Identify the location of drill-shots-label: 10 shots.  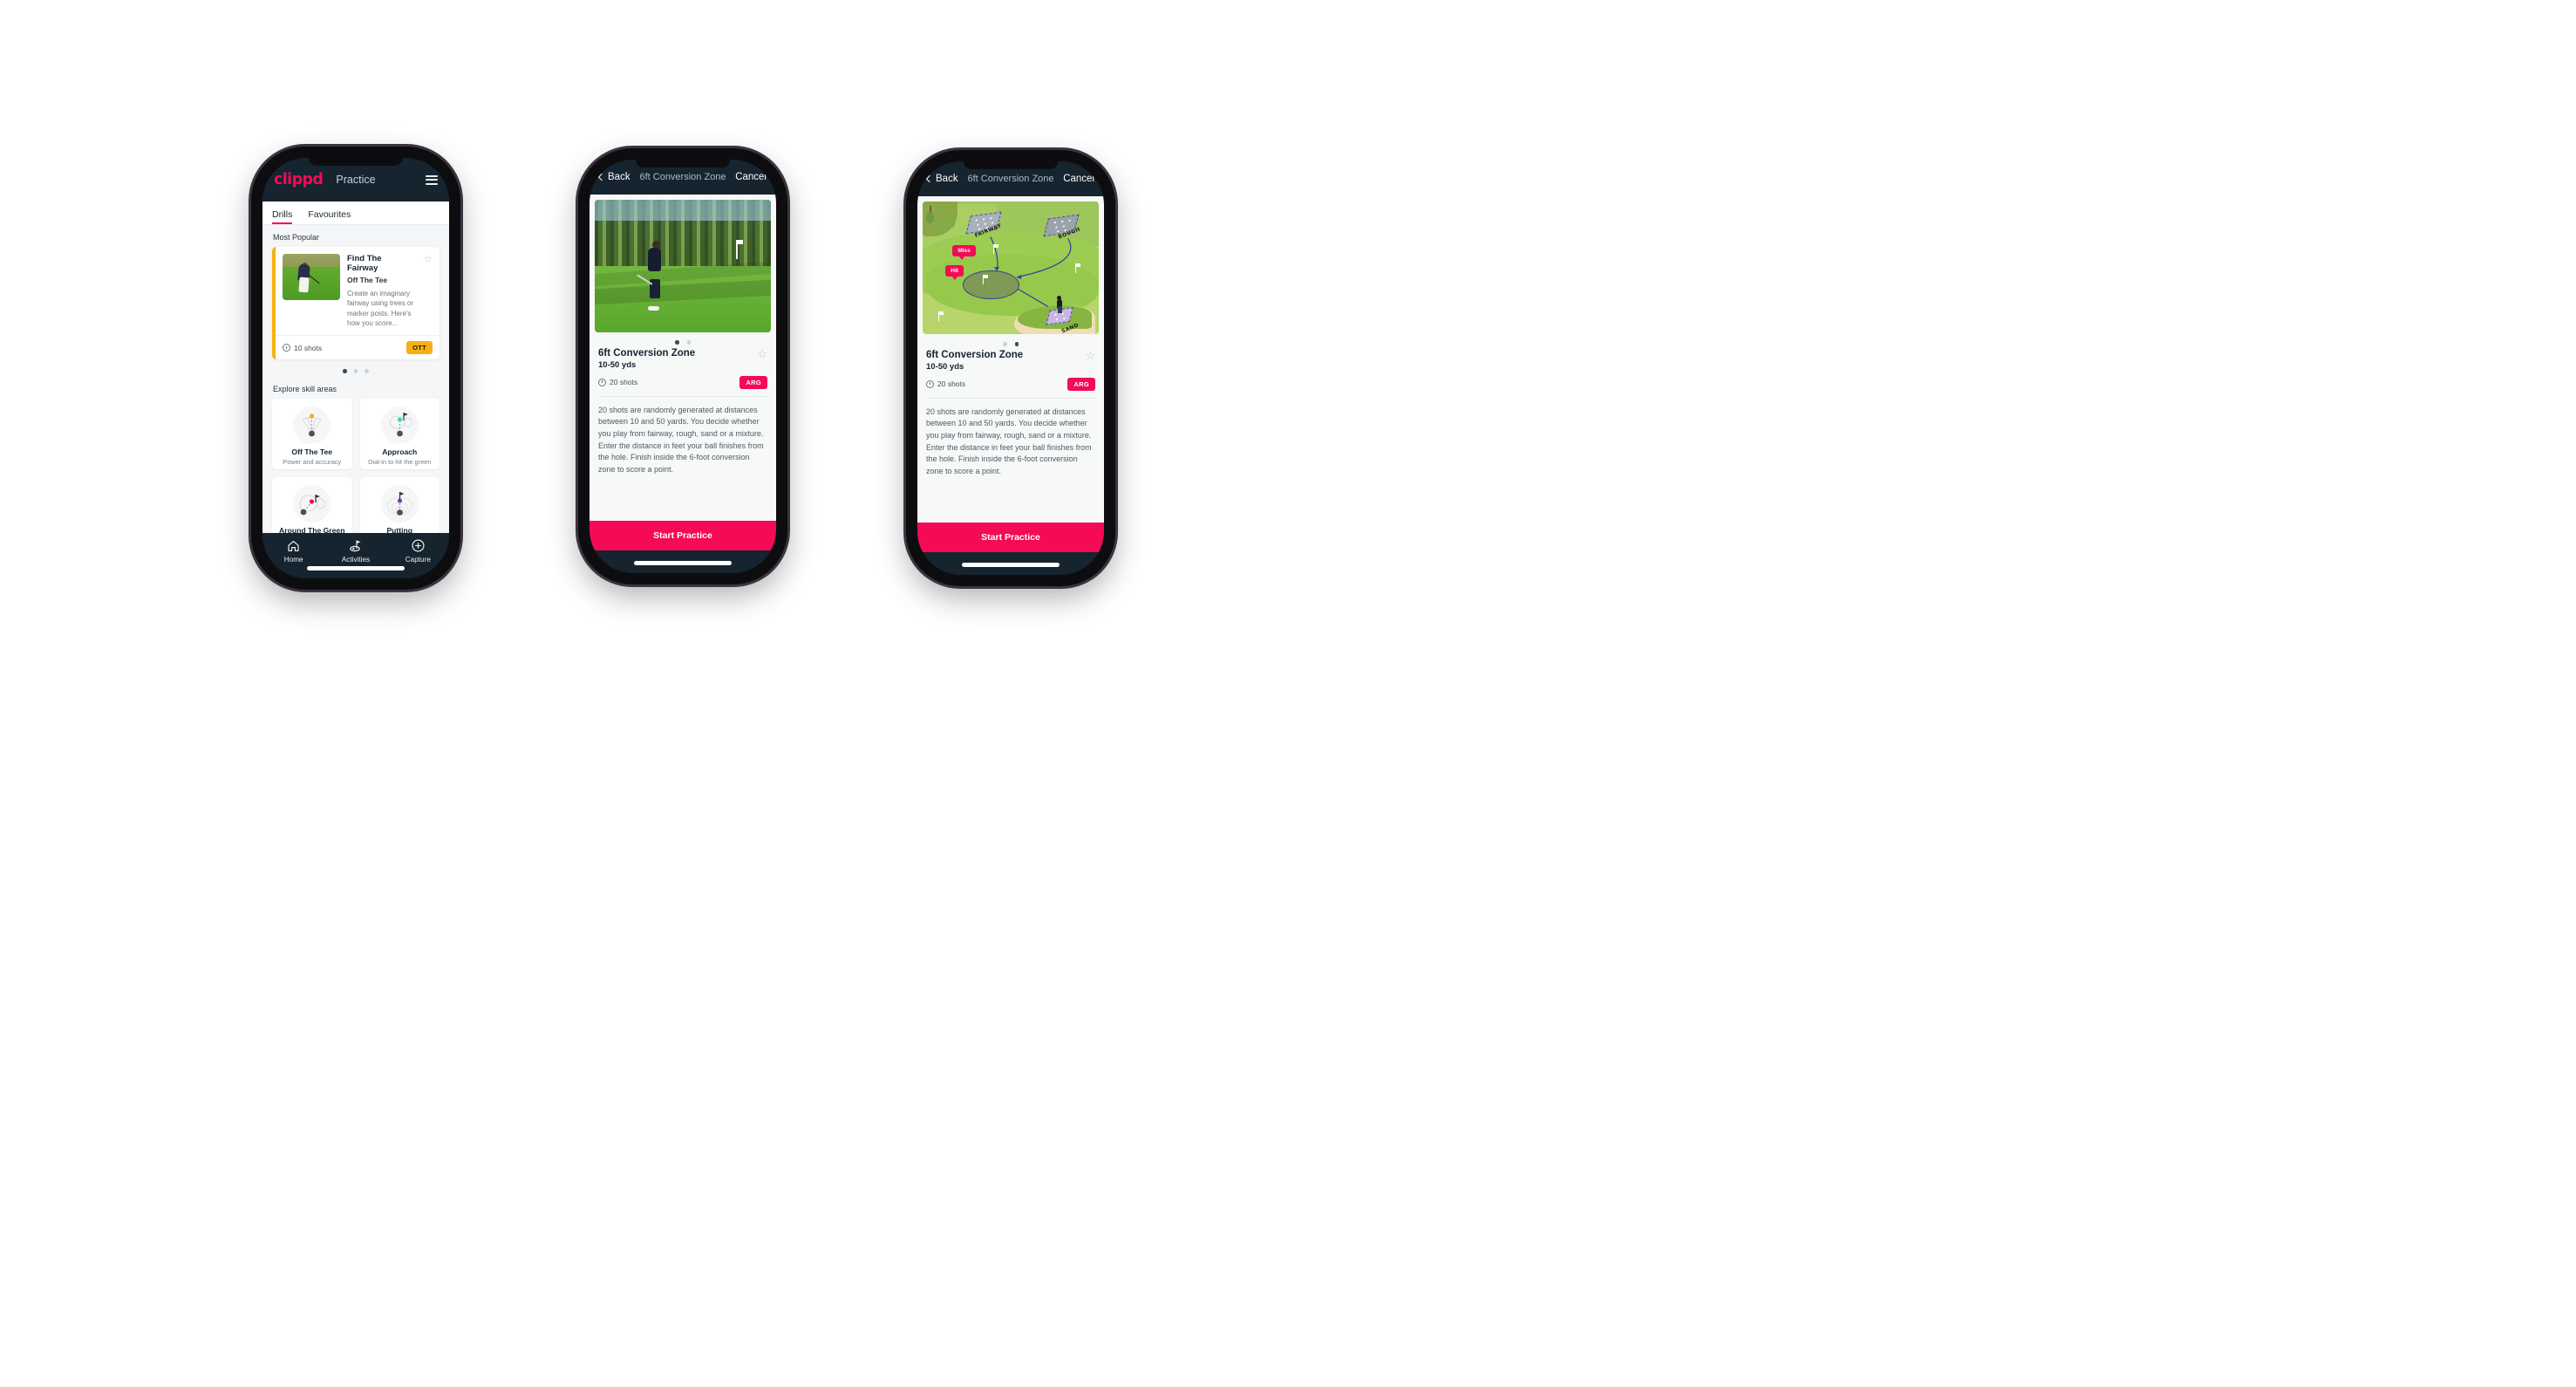
(308, 347).